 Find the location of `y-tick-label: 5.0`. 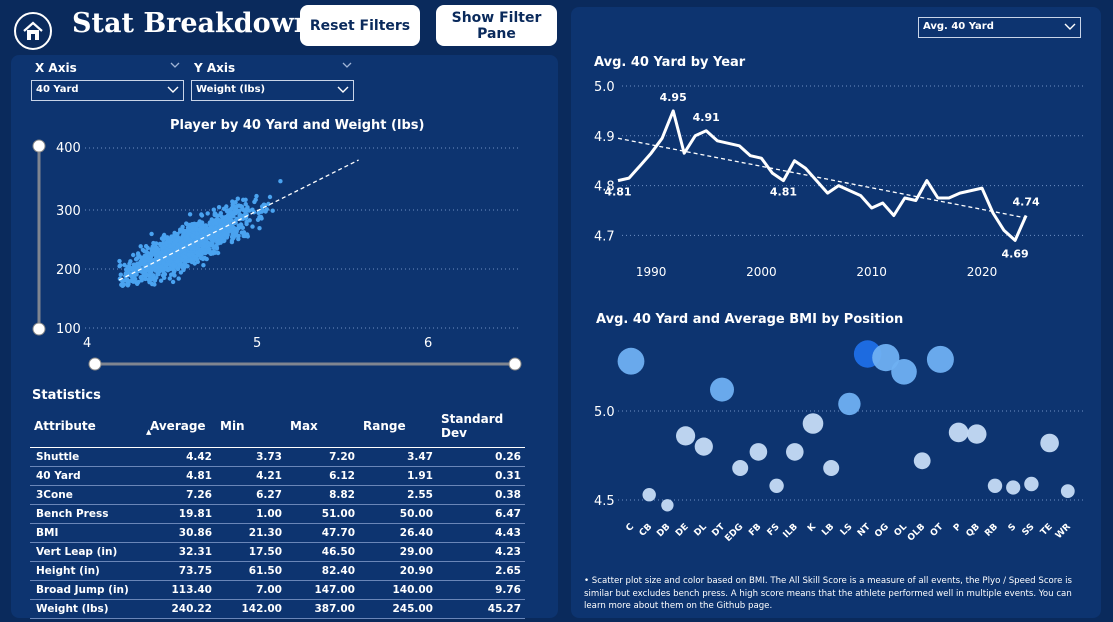

y-tick-label: 5.0 is located at coordinates (604, 87).